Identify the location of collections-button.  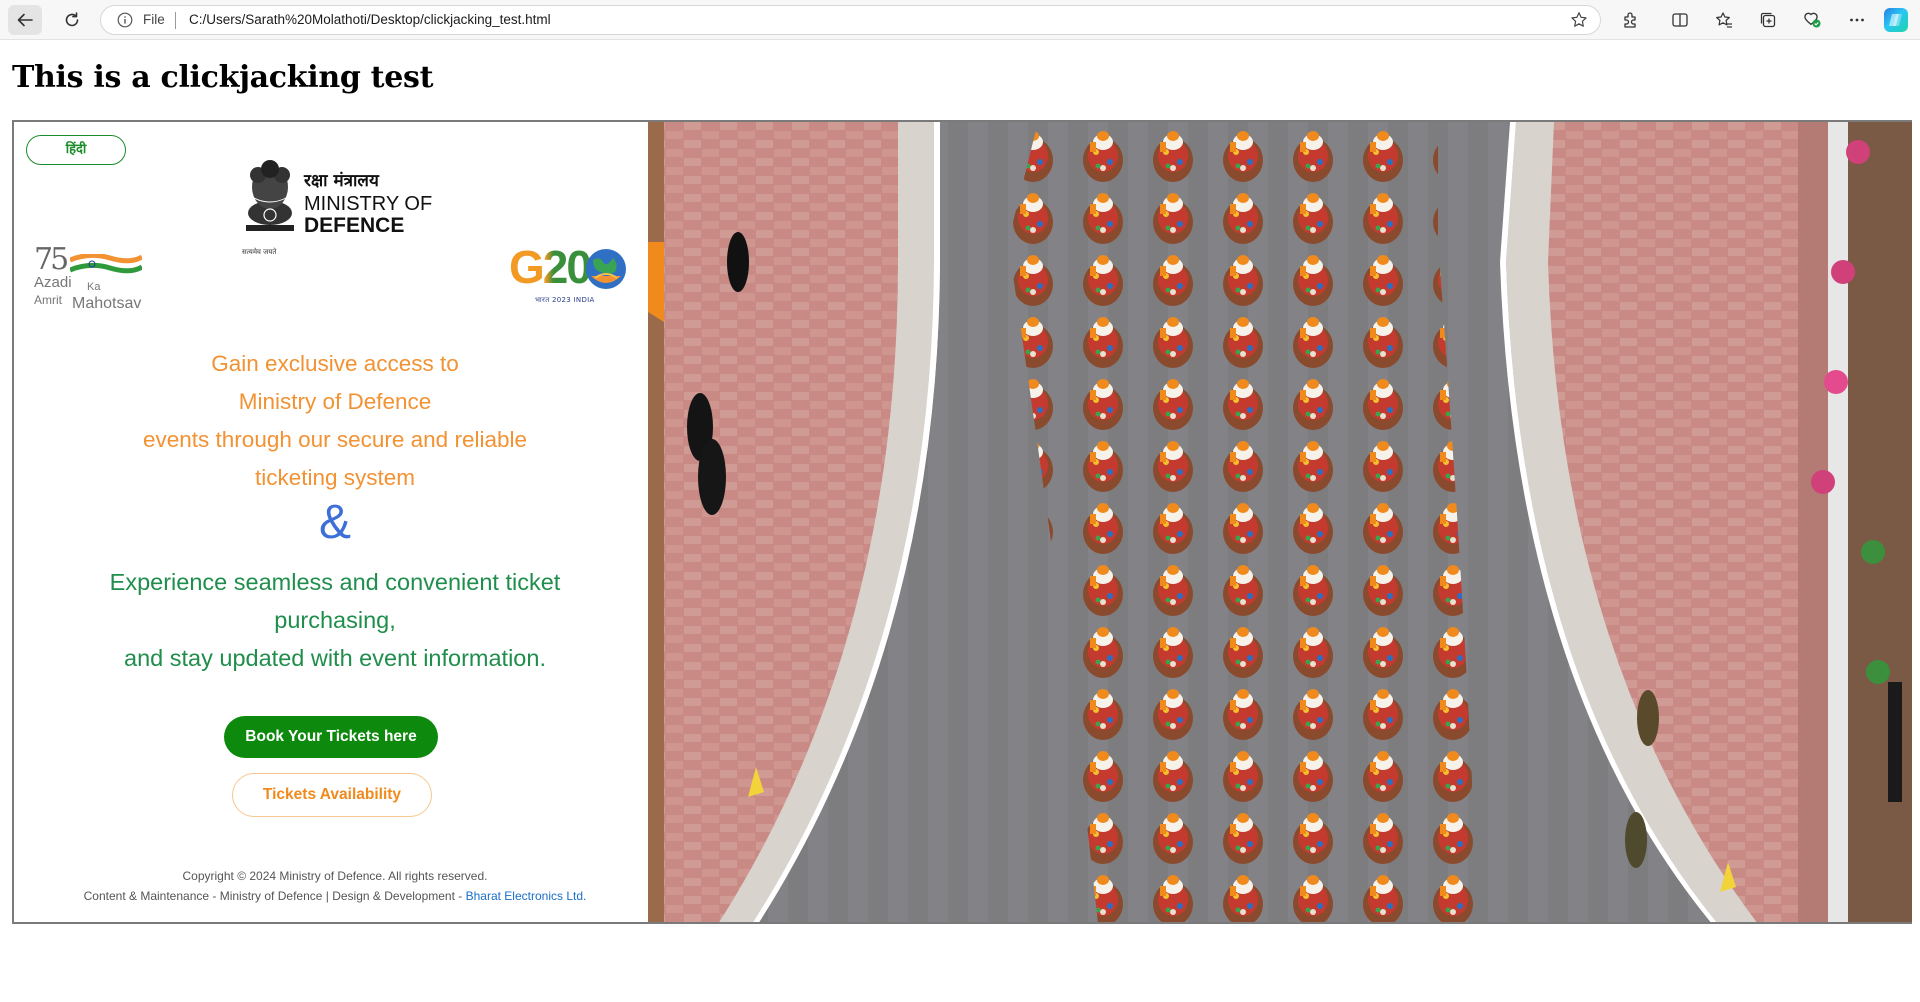
(1768, 20).